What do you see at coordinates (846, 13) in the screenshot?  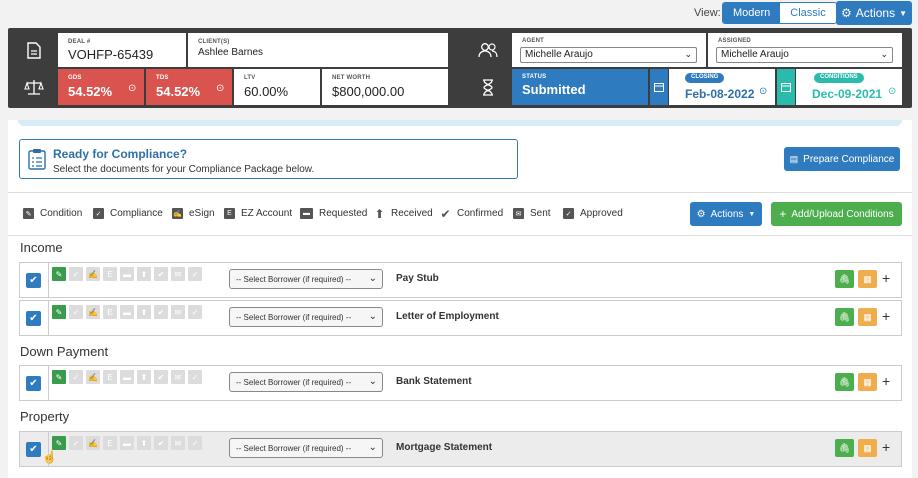 I see `gear-icon: ⚙` at bounding box center [846, 13].